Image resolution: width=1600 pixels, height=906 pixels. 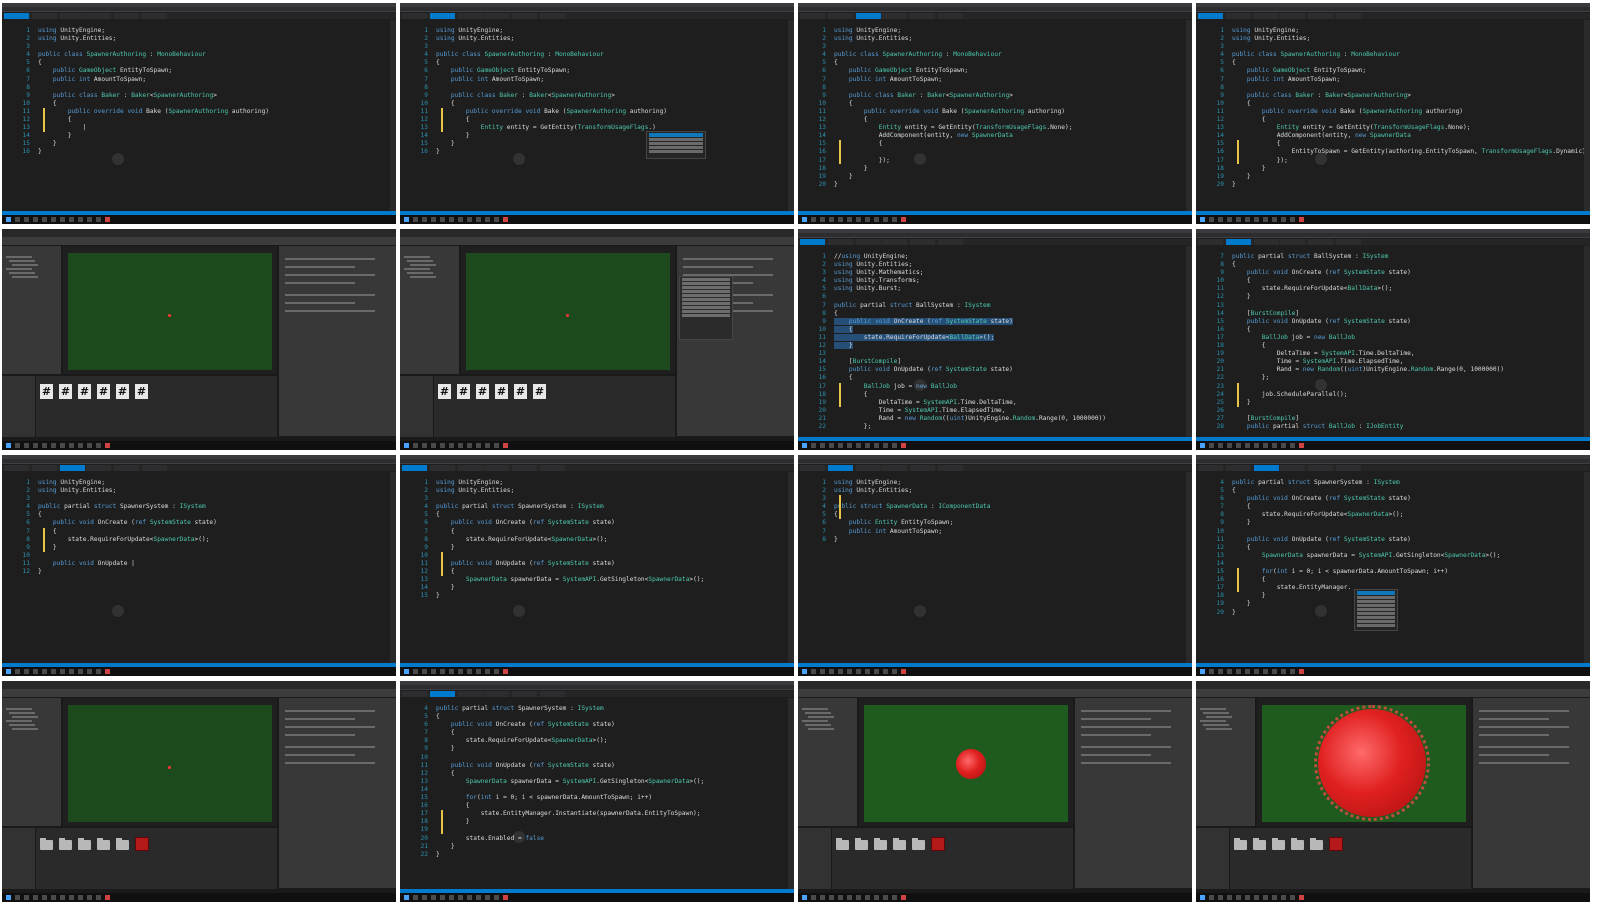 What do you see at coordinates (1390, 346) in the screenshot?
I see `code-line: 18 {` at bounding box center [1390, 346].